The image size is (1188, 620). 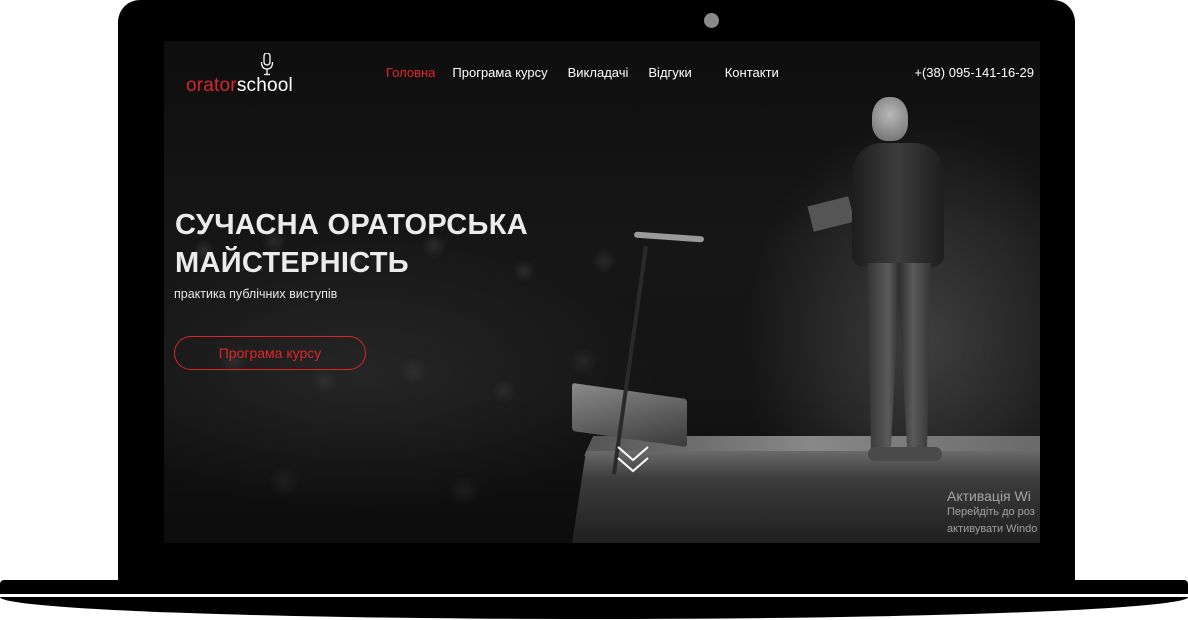 I want to click on watermark-line2: активувати Windo, so click(x=992, y=529).